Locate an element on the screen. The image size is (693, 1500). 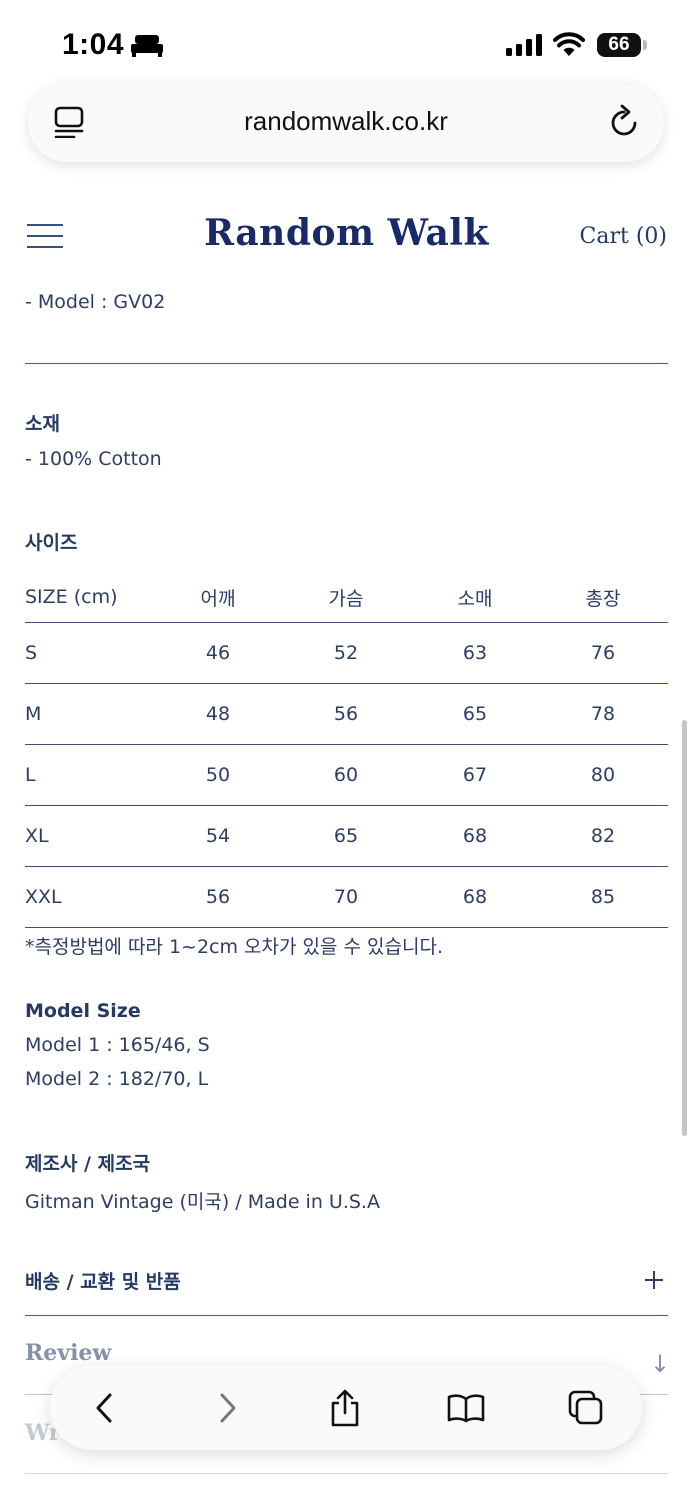
table-row: S 46 52 63 76 is located at coordinates (346, 653).